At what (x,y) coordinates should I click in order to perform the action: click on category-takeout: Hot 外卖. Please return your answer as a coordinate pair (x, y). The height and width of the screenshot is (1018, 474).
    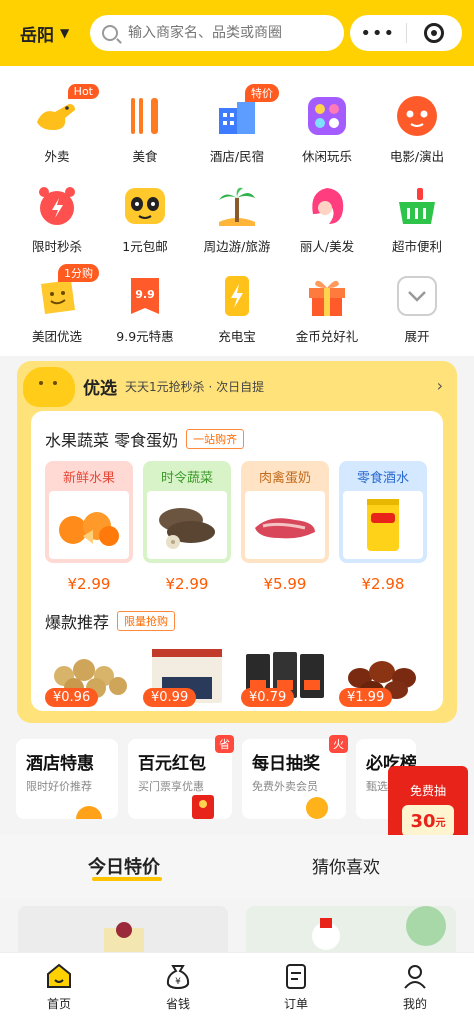
    Looking at the image, I should click on (57, 124).